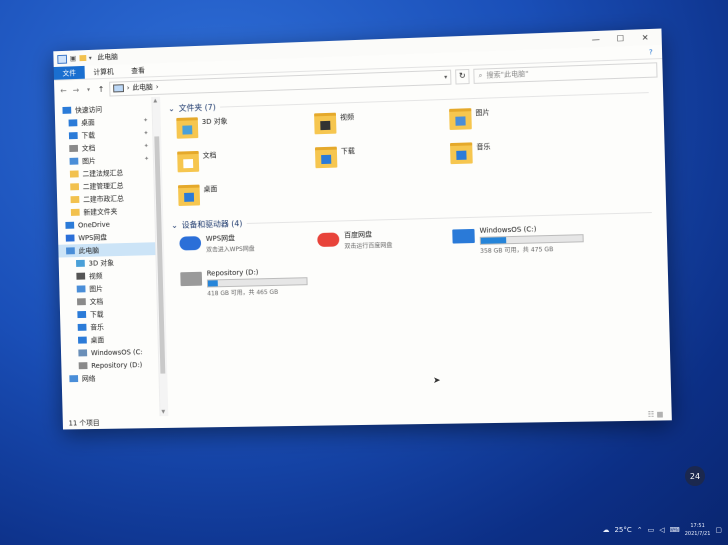  I want to click on sidebar-item-label: 文档, so click(88, 148).